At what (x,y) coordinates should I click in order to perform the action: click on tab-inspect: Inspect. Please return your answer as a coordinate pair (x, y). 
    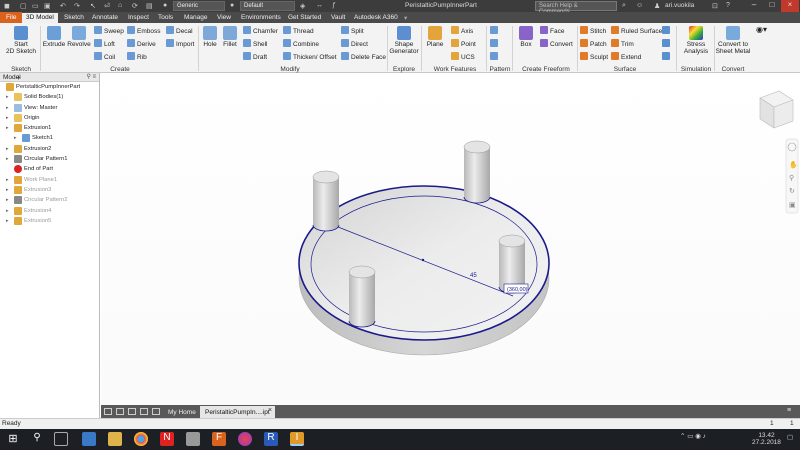
    Looking at the image, I should click on (138, 18).